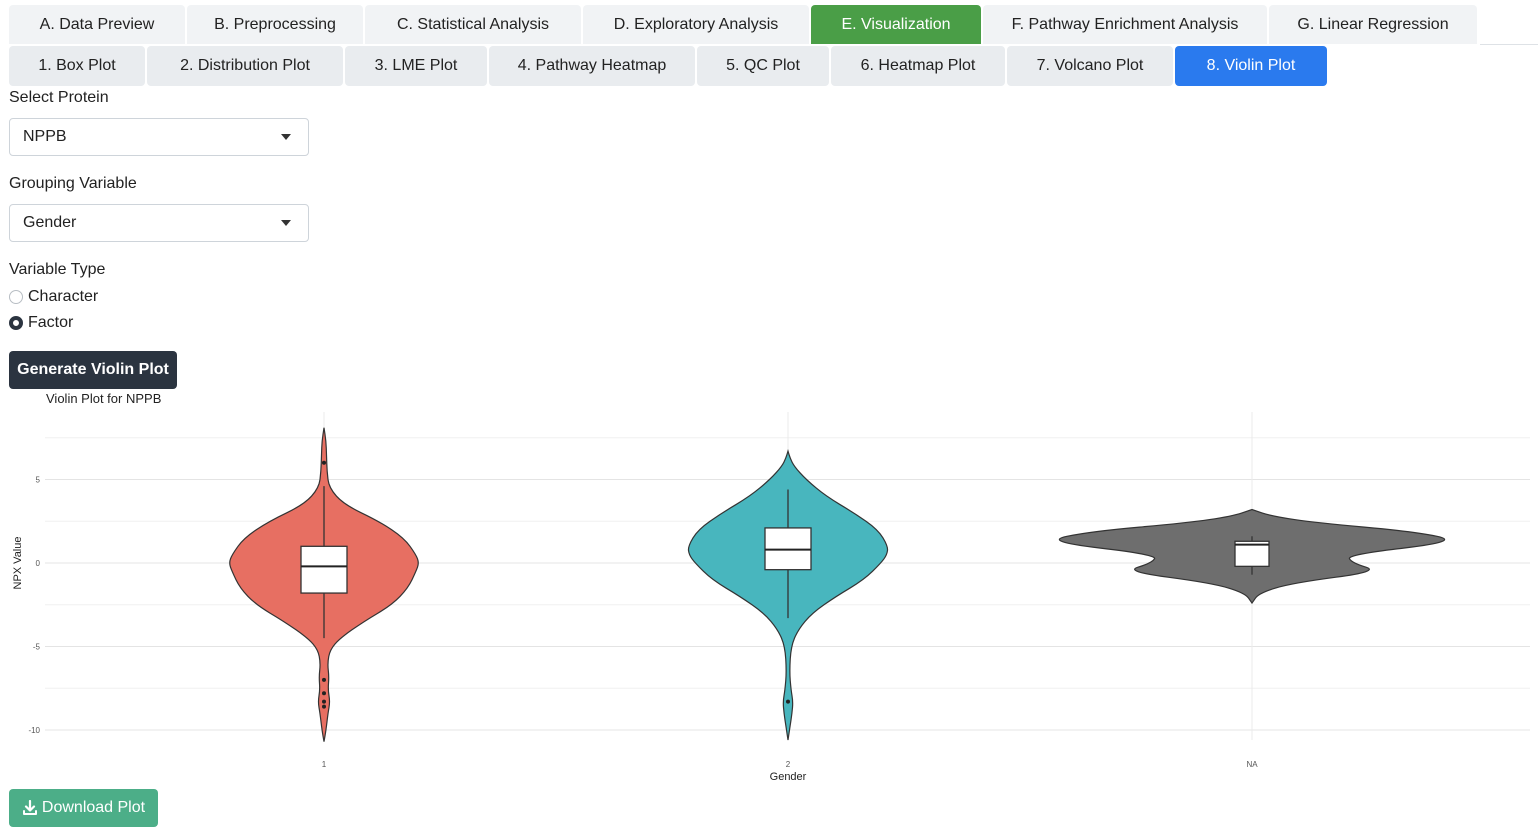 This screenshot has width=1538, height=833. Describe the element at coordinates (918, 66) in the screenshot. I see `sub-tab-5: 6. Heatmap Plot` at that location.